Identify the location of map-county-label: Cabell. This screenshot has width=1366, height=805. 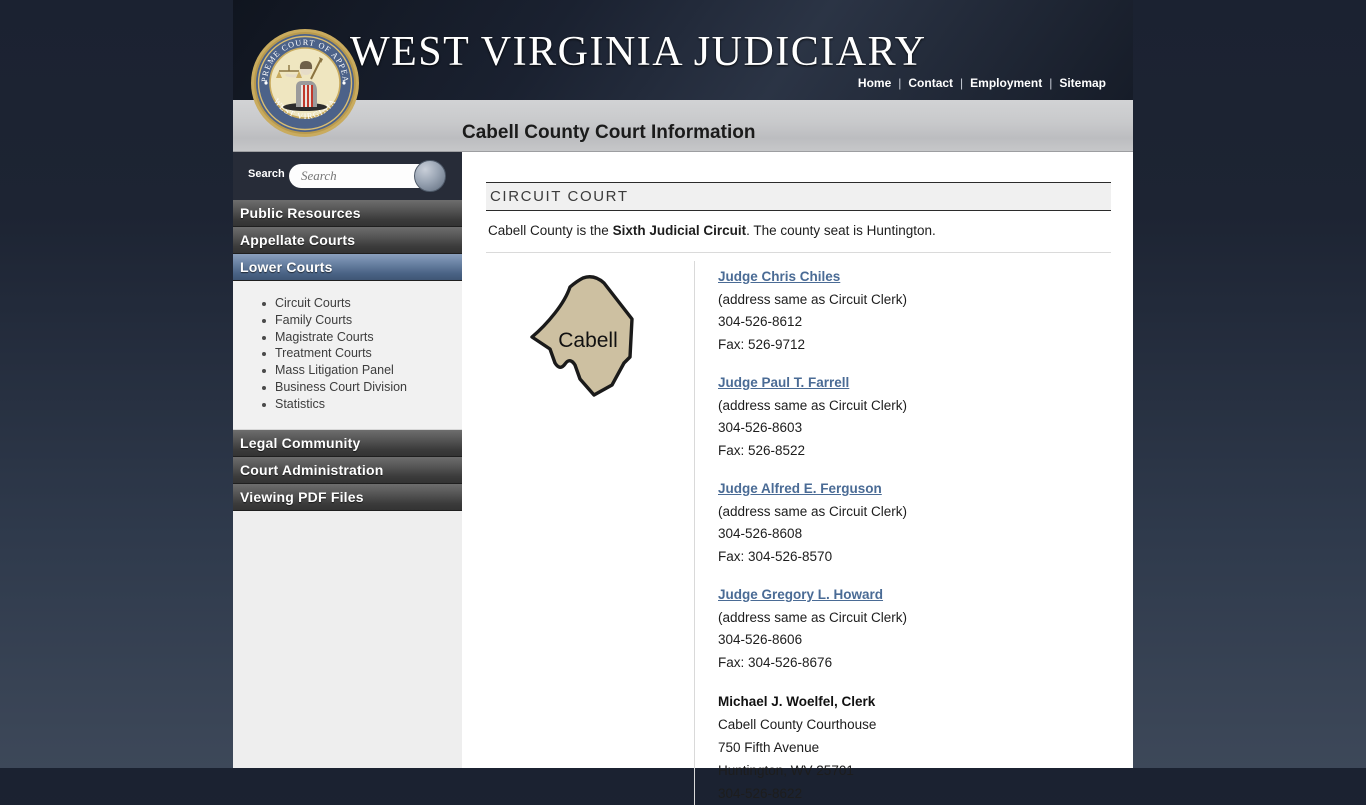
(588, 340).